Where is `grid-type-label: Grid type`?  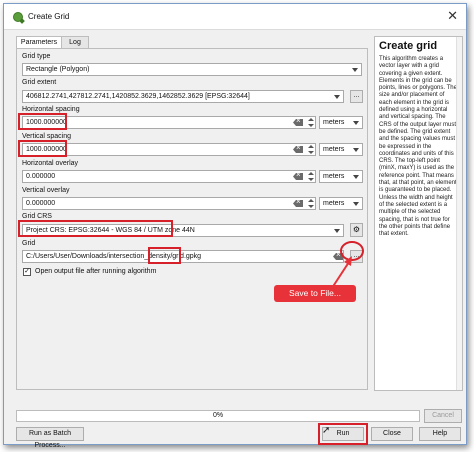 grid-type-label: Grid type is located at coordinates (36, 56).